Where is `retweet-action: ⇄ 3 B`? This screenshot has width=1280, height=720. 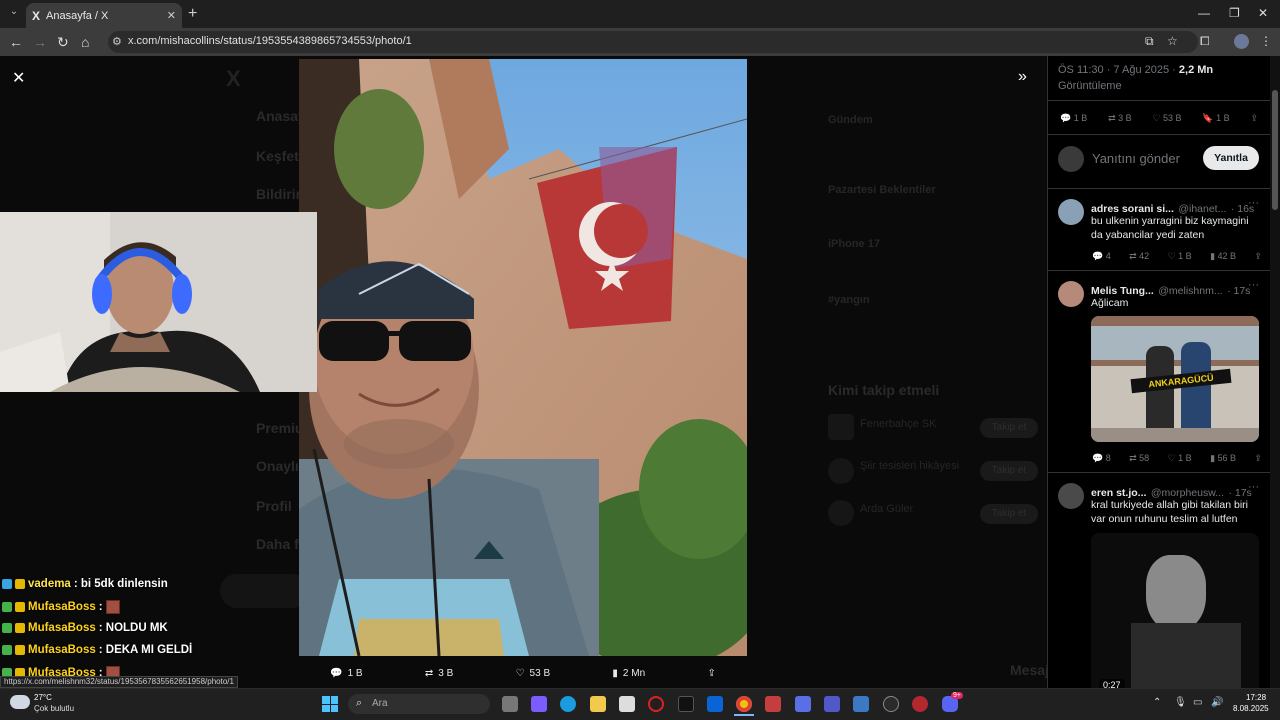 retweet-action: ⇄ 3 B is located at coordinates (439, 673).